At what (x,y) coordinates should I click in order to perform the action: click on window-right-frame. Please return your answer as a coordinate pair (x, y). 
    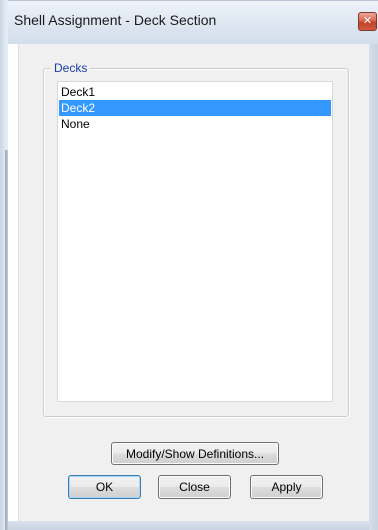
    Looking at the image, I should click on (373, 287).